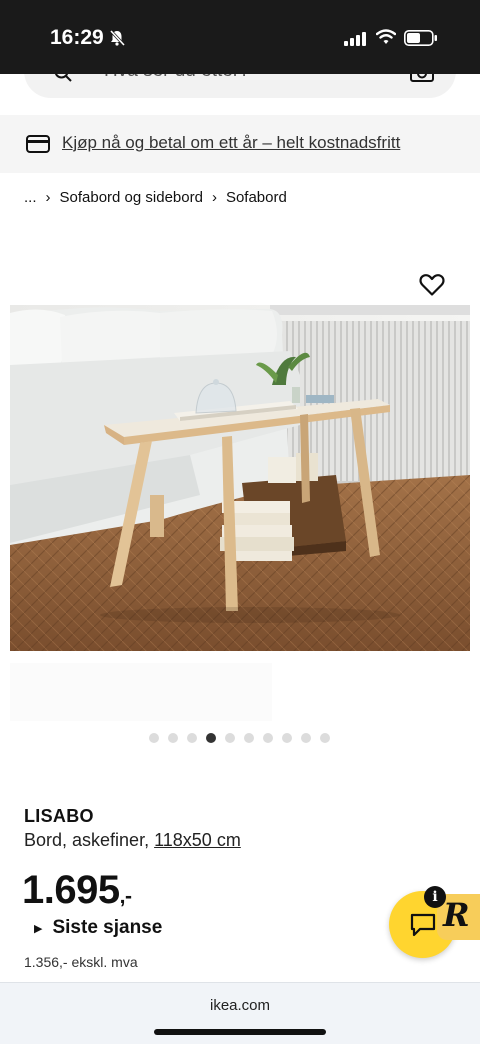  What do you see at coordinates (63, 78) in the screenshot?
I see `search-icon` at bounding box center [63, 78].